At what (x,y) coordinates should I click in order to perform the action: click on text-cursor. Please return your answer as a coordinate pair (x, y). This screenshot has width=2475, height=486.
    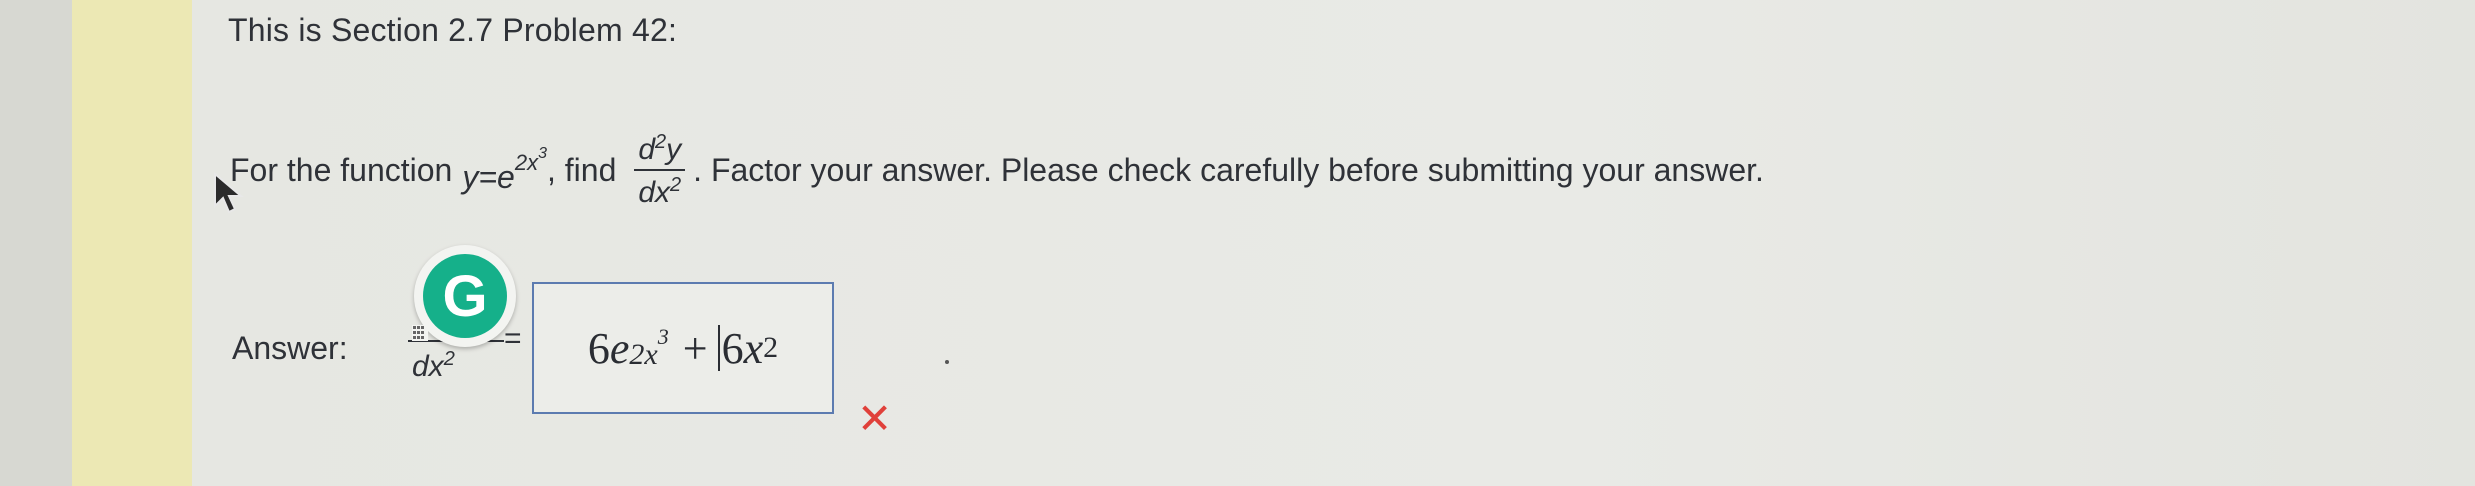
    Looking at the image, I should click on (718, 348).